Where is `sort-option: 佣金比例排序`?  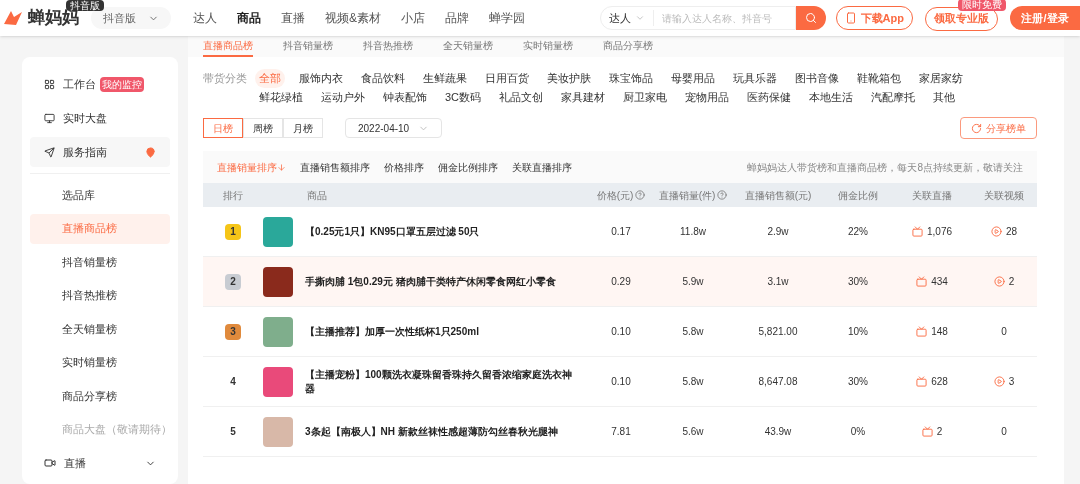 sort-option: 佣金比例排序 is located at coordinates (468, 167).